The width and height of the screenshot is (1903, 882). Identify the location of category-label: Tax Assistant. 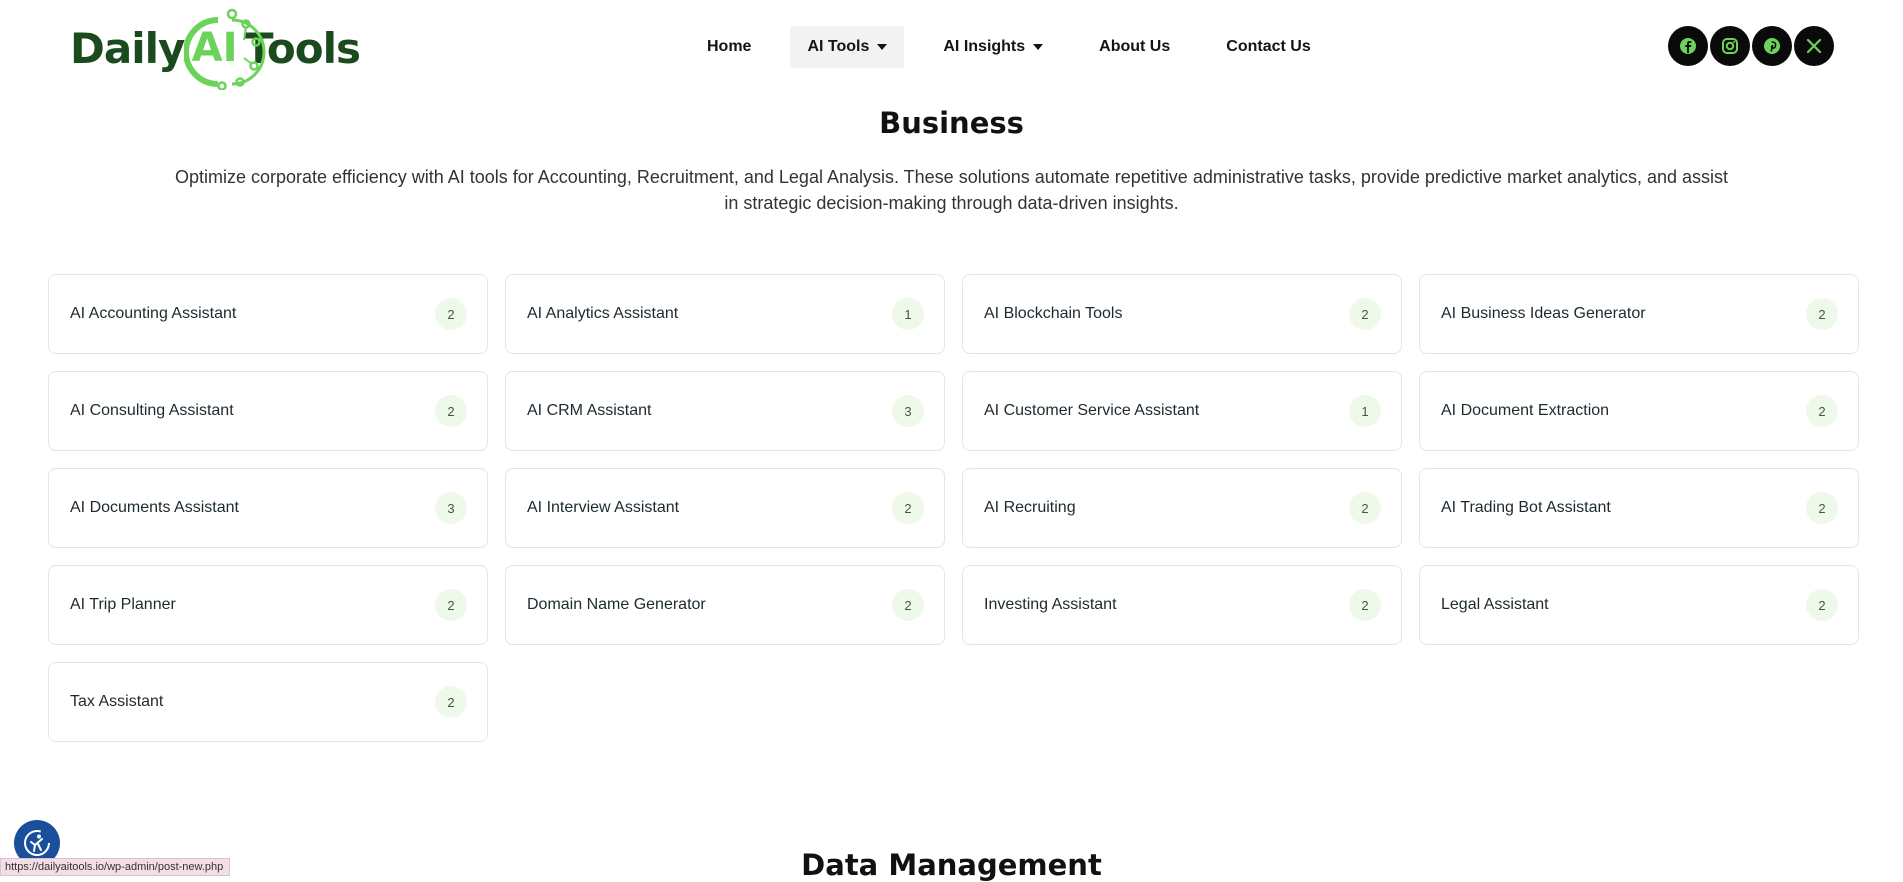
(117, 701).